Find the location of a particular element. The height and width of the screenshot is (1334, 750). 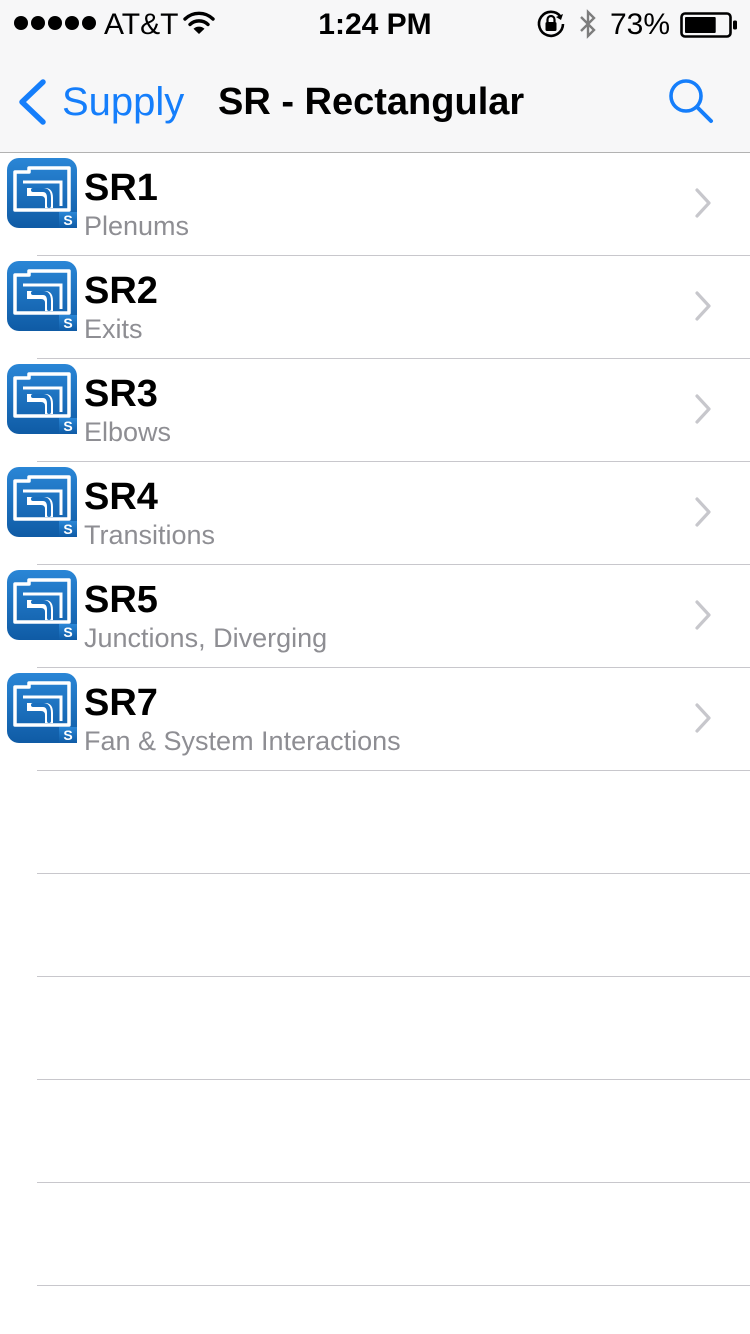

list-item-code: SR1 is located at coordinates (121, 188).